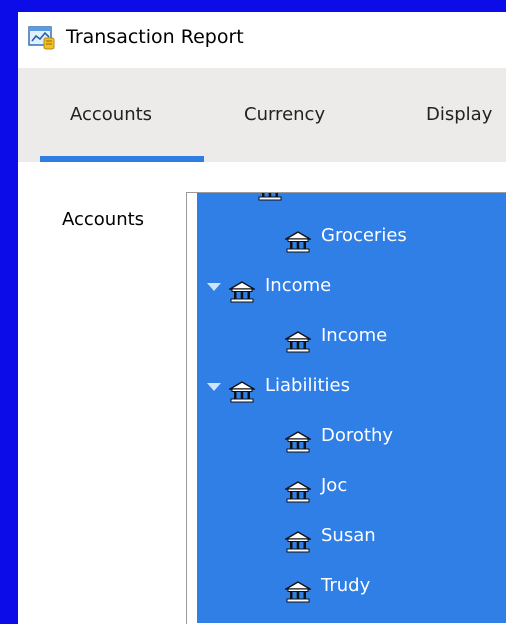 This screenshot has height=624, width=506. Describe the element at coordinates (42, 38) in the screenshot. I see `report-chart-icon` at that location.